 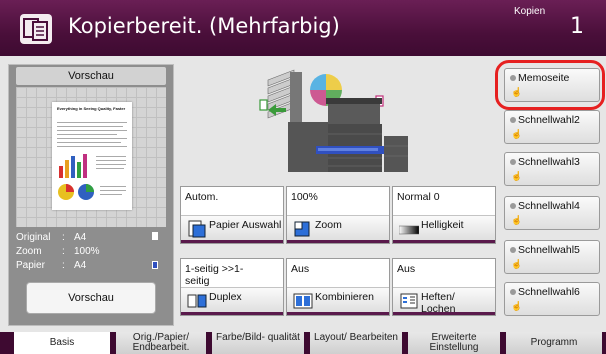 What do you see at coordinates (530, 11) in the screenshot?
I see `copies-label: Kopien` at bounding box center [530, 11].